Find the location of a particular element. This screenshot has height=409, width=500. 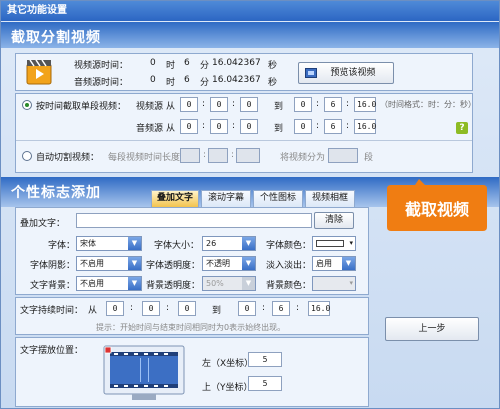

video-from-min-input: 0 is located at coordinates (219, 104).